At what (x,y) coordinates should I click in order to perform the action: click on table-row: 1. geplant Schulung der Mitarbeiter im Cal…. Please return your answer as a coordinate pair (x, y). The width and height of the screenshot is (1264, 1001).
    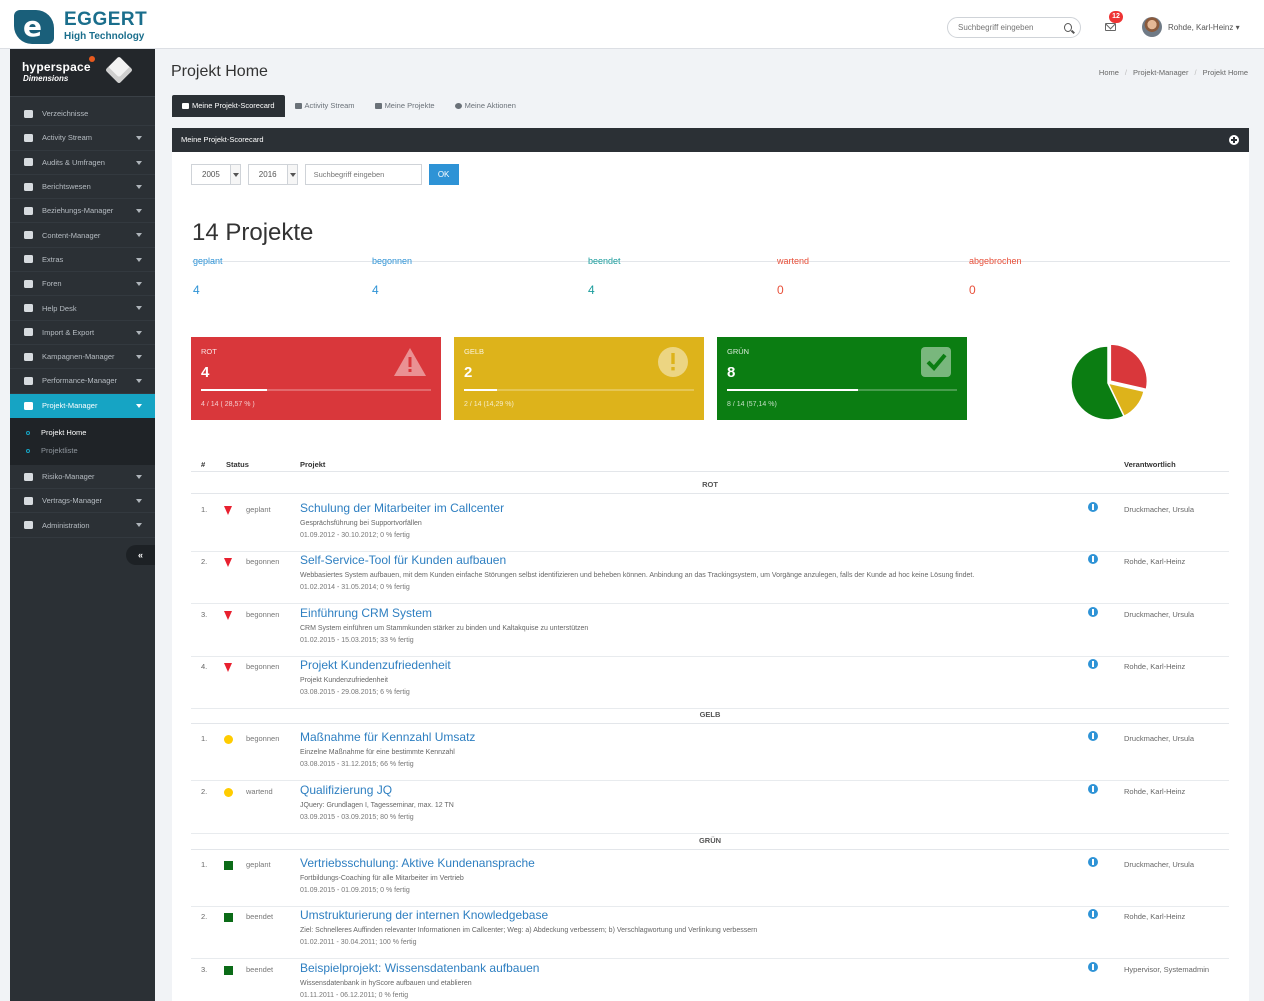
    Looking at the image, I should click on (710, 526).